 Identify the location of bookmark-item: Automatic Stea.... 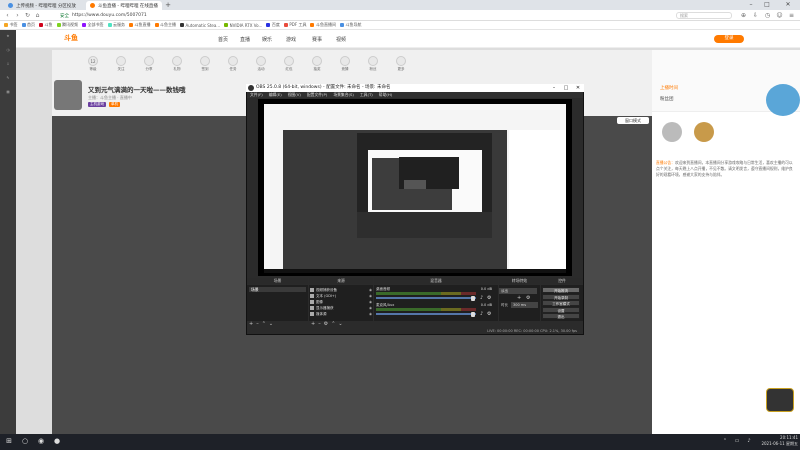
(200, 25).